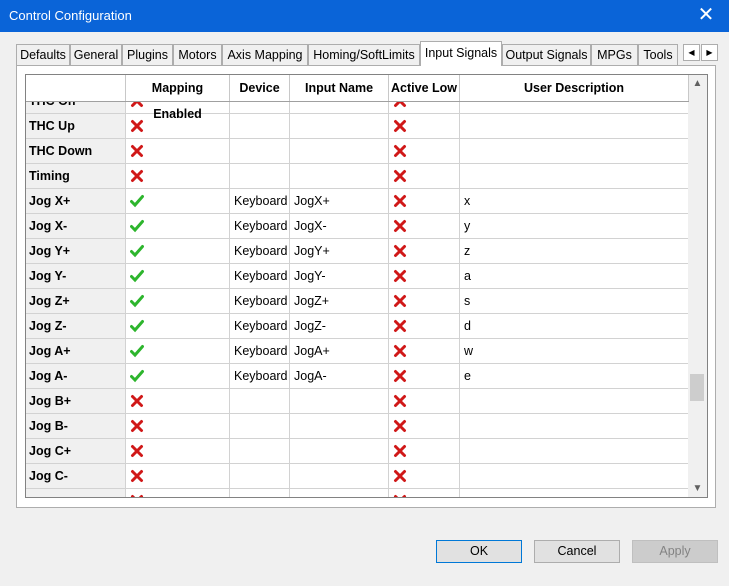 The height and width of the screenshot is (586, 729). I want to click on table-row: Jog Y+ Keyboard JogY+ z, so click(357, 251).